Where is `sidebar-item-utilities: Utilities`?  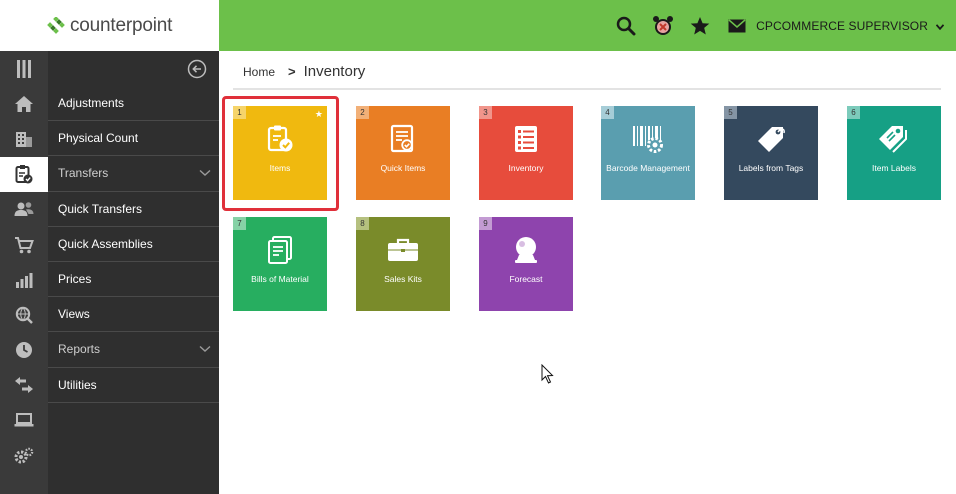
sidebar-item-utilities: Utilities is located at coordinates (133, 385).